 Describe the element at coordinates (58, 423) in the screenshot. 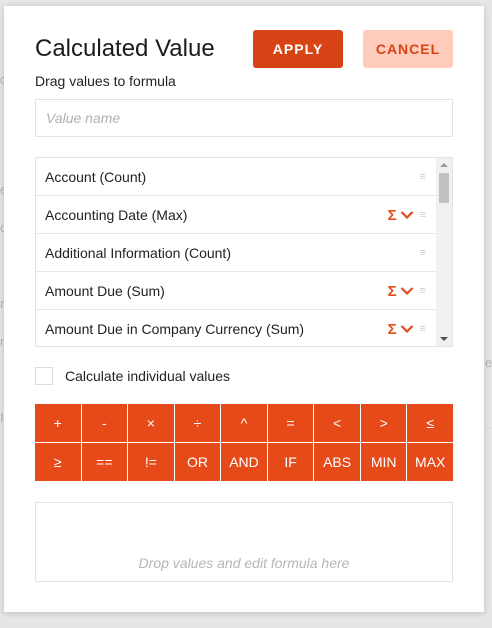

I see `operator-button: +` at that location.